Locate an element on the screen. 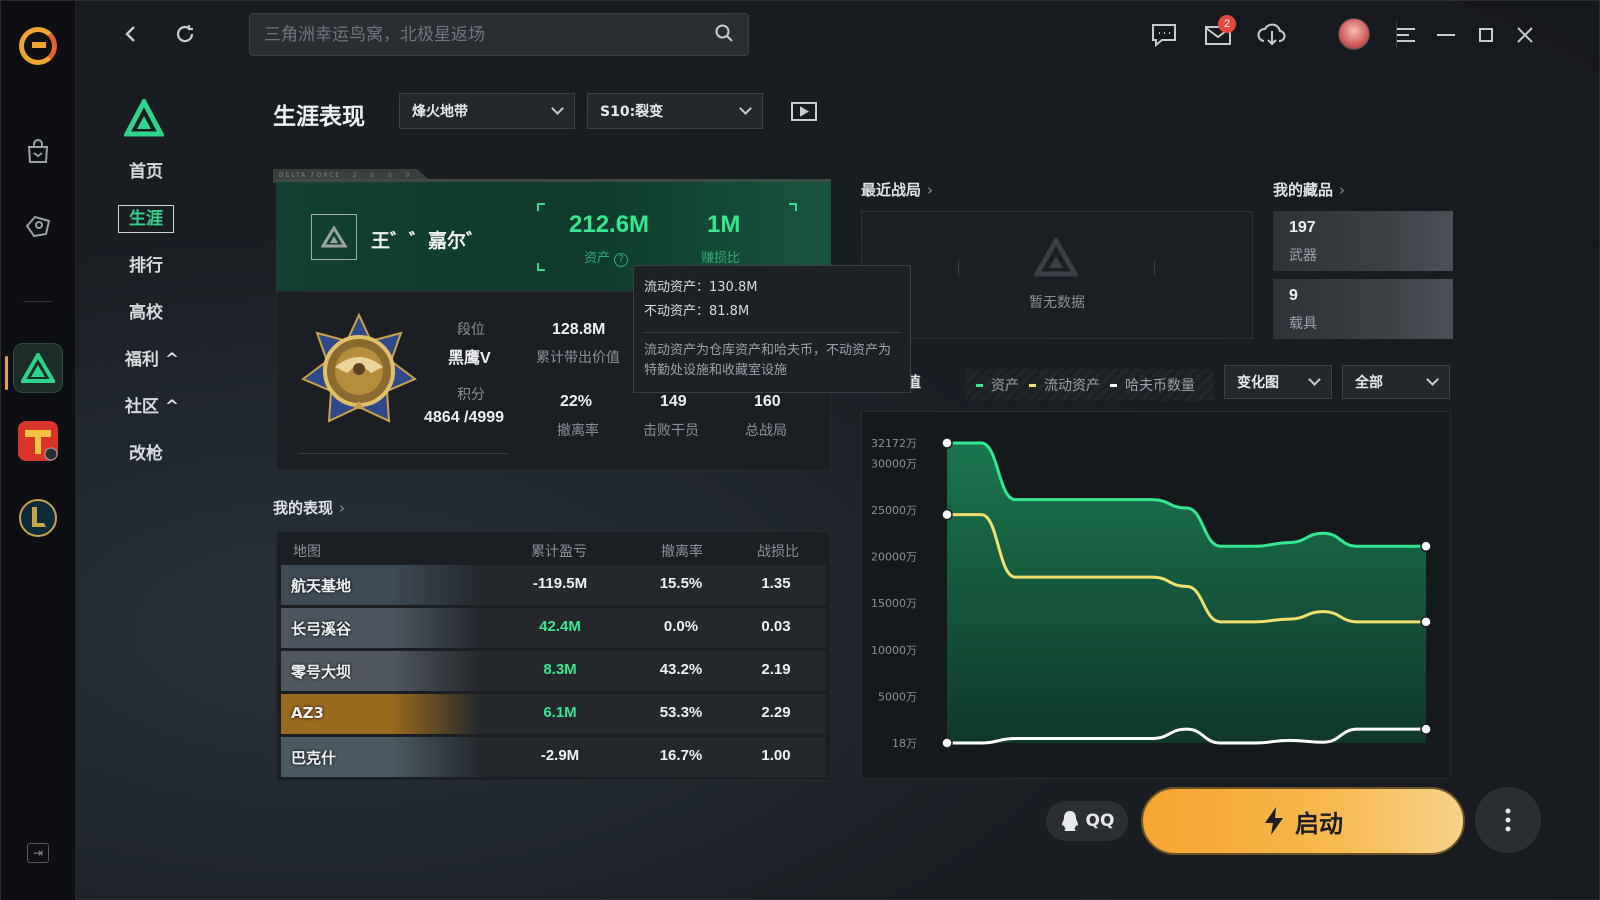  recent-matches-link: 最近战局 › is located at coordinates (897, 189).